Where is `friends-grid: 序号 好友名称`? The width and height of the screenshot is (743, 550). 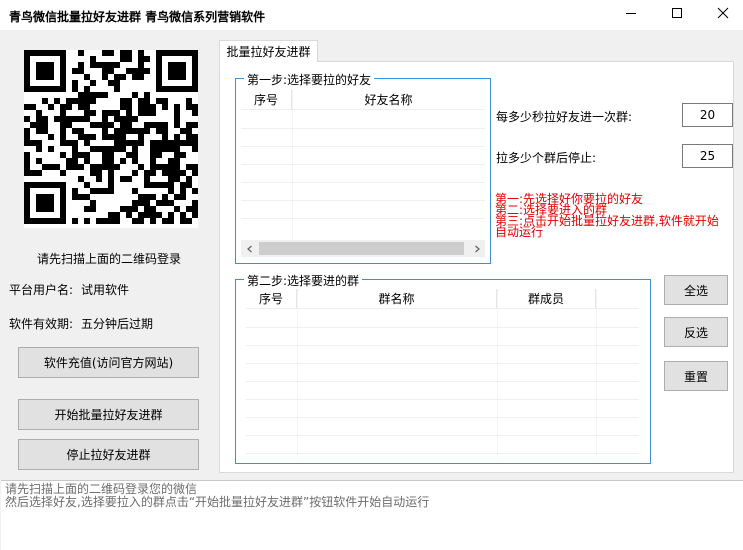
friends-grid: 序号 好友名称 is located at coordinates (363, 165).